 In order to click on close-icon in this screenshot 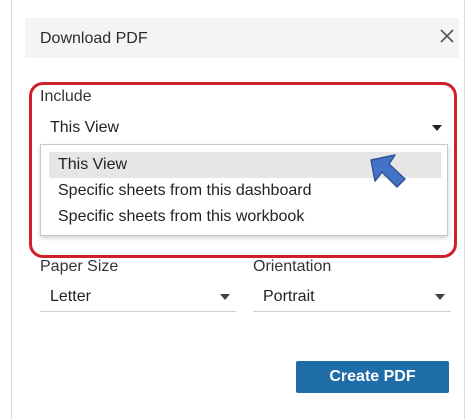, I will do `click(447, 36)`.